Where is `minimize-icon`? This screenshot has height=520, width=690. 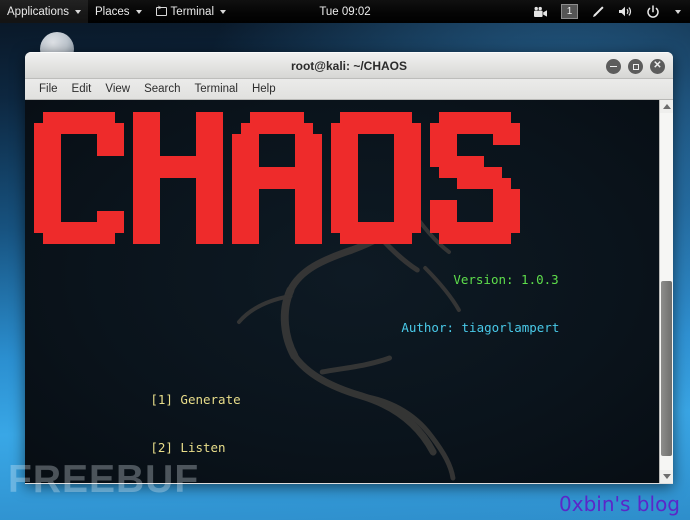 minimize-icon is located at coordinates (613, 66).